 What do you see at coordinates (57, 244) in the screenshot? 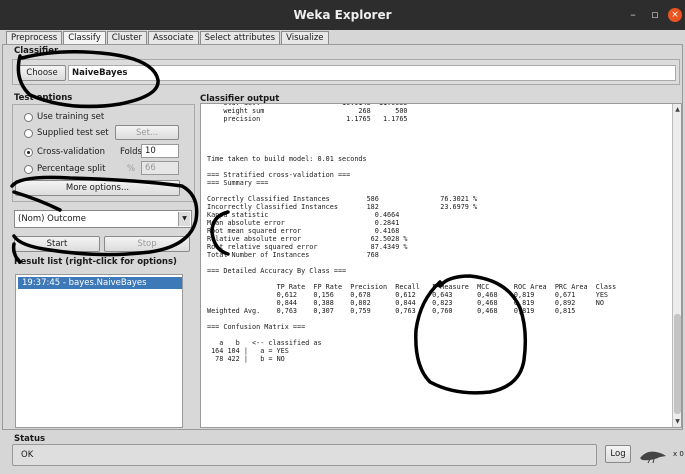
I see `start-button: Start` at bounding box center [57, 244].